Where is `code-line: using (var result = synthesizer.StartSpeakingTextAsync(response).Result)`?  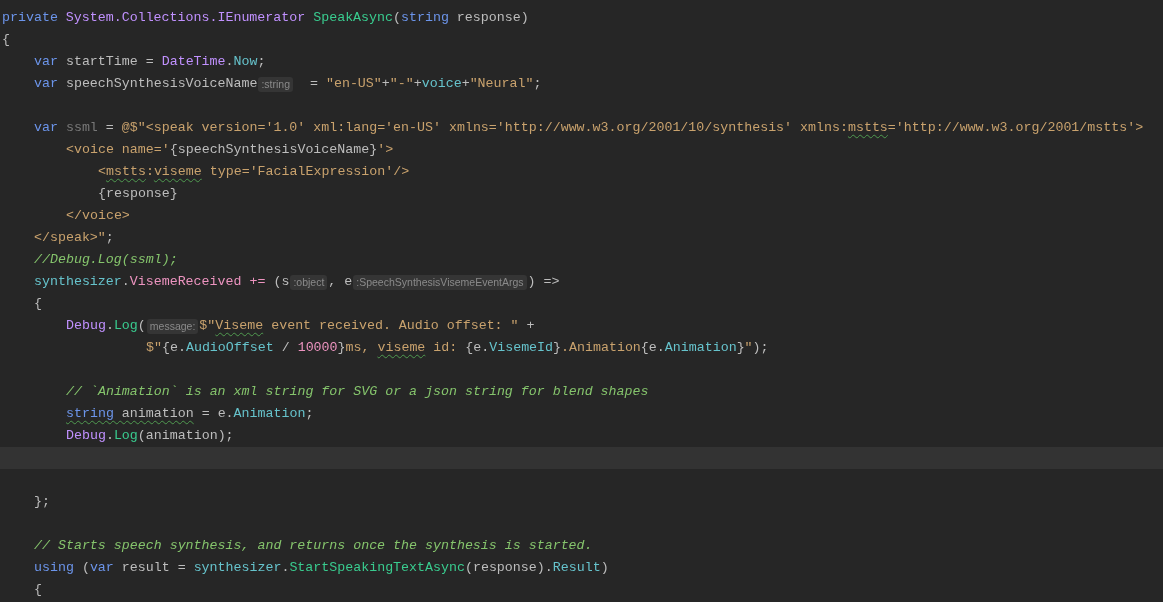
code-line: using (var result = synthesizer.StartSpeakingTextAsync(response).Result) is located at coordinates (321, 568).